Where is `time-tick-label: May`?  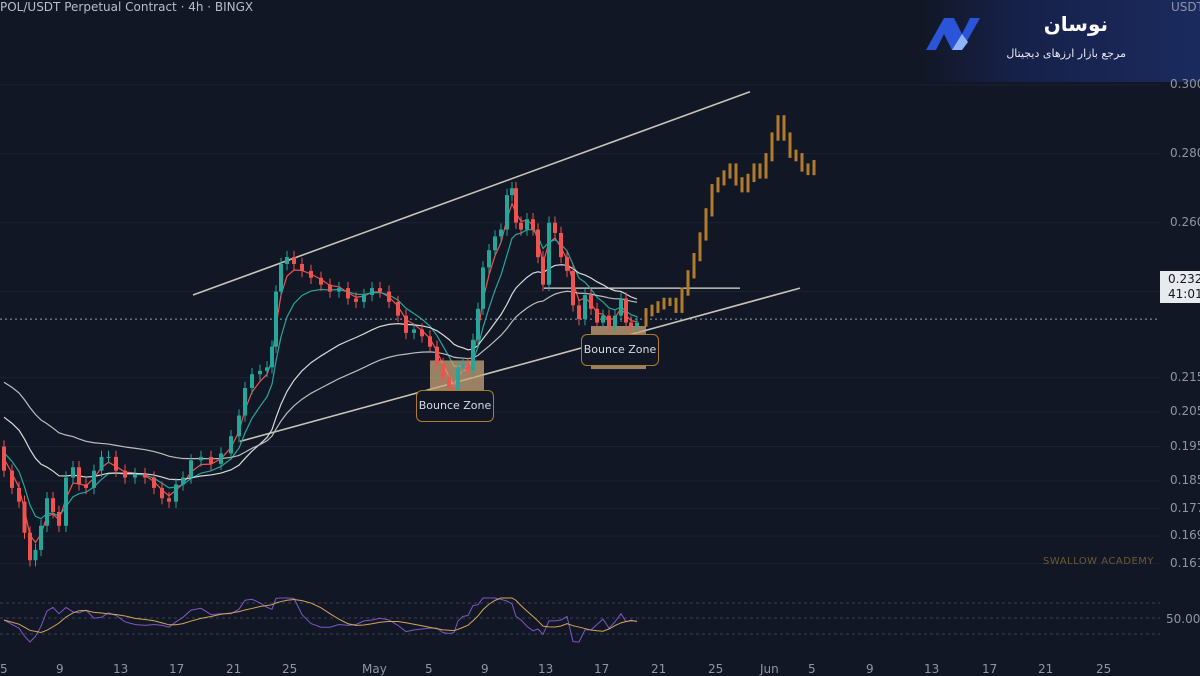 time-tick-label: May is located at coordinates (374, 669).